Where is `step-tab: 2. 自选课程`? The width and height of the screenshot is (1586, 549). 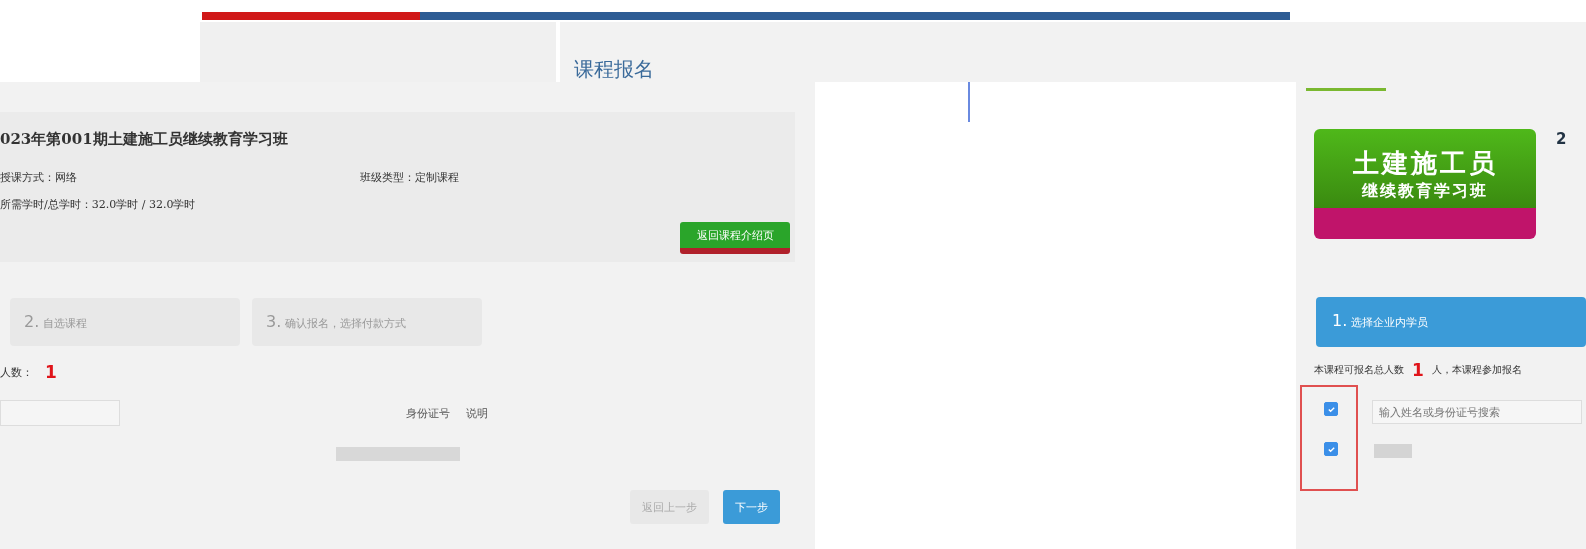 step-tab: 2. 自选课程 is located at coordinates (125, 322).